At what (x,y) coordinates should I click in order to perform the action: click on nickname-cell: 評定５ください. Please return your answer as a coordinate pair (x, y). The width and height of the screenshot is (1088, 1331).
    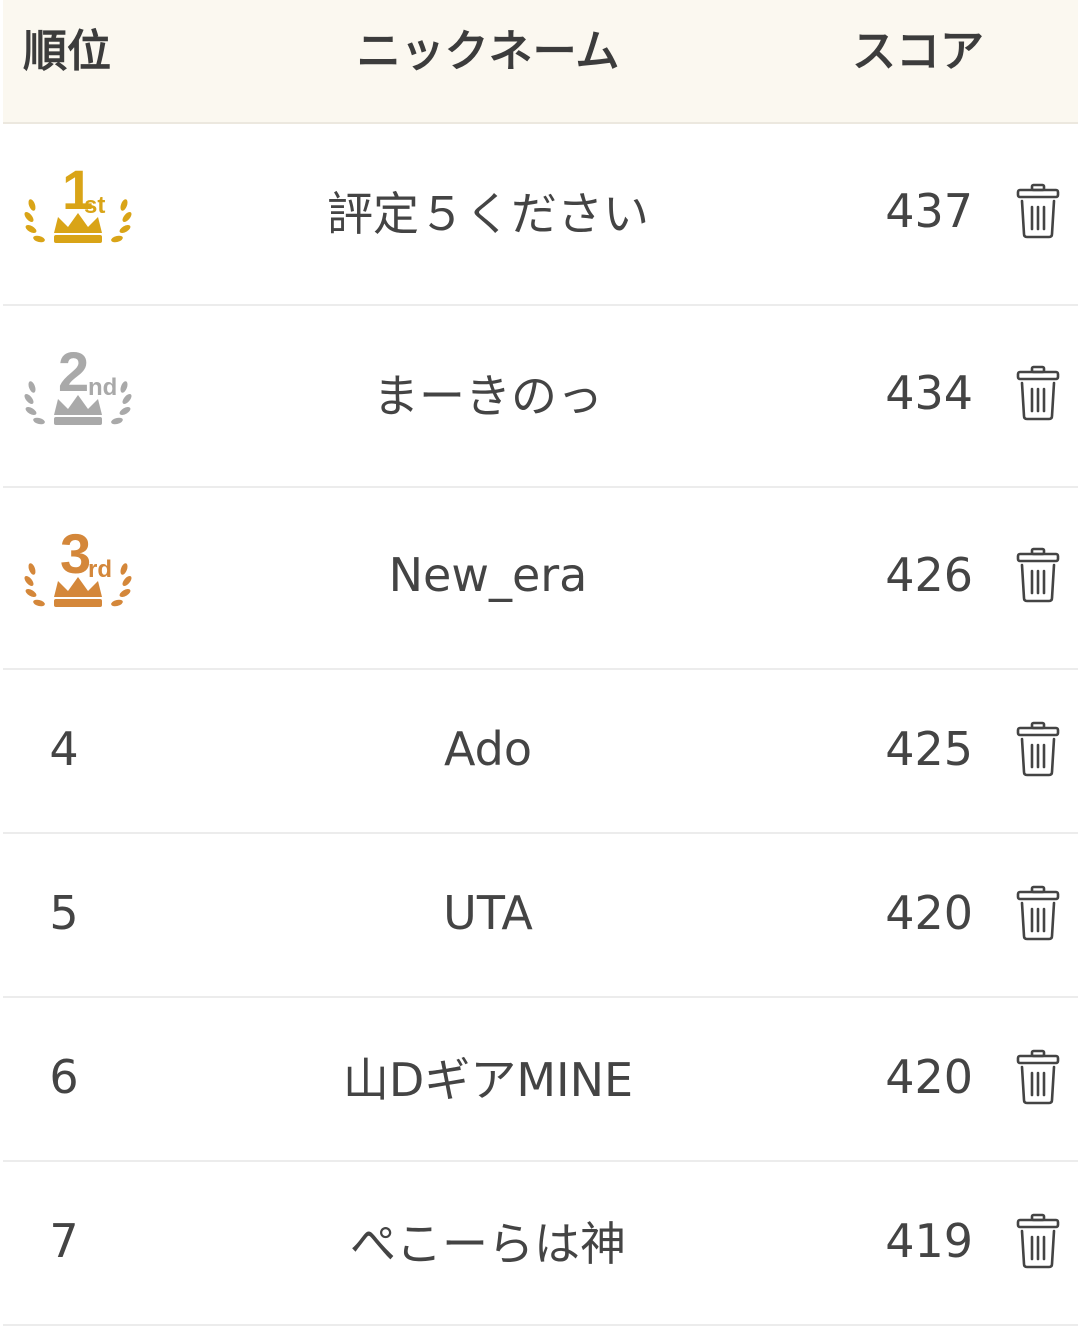
    Looking at the image, I should click on (488, 214).